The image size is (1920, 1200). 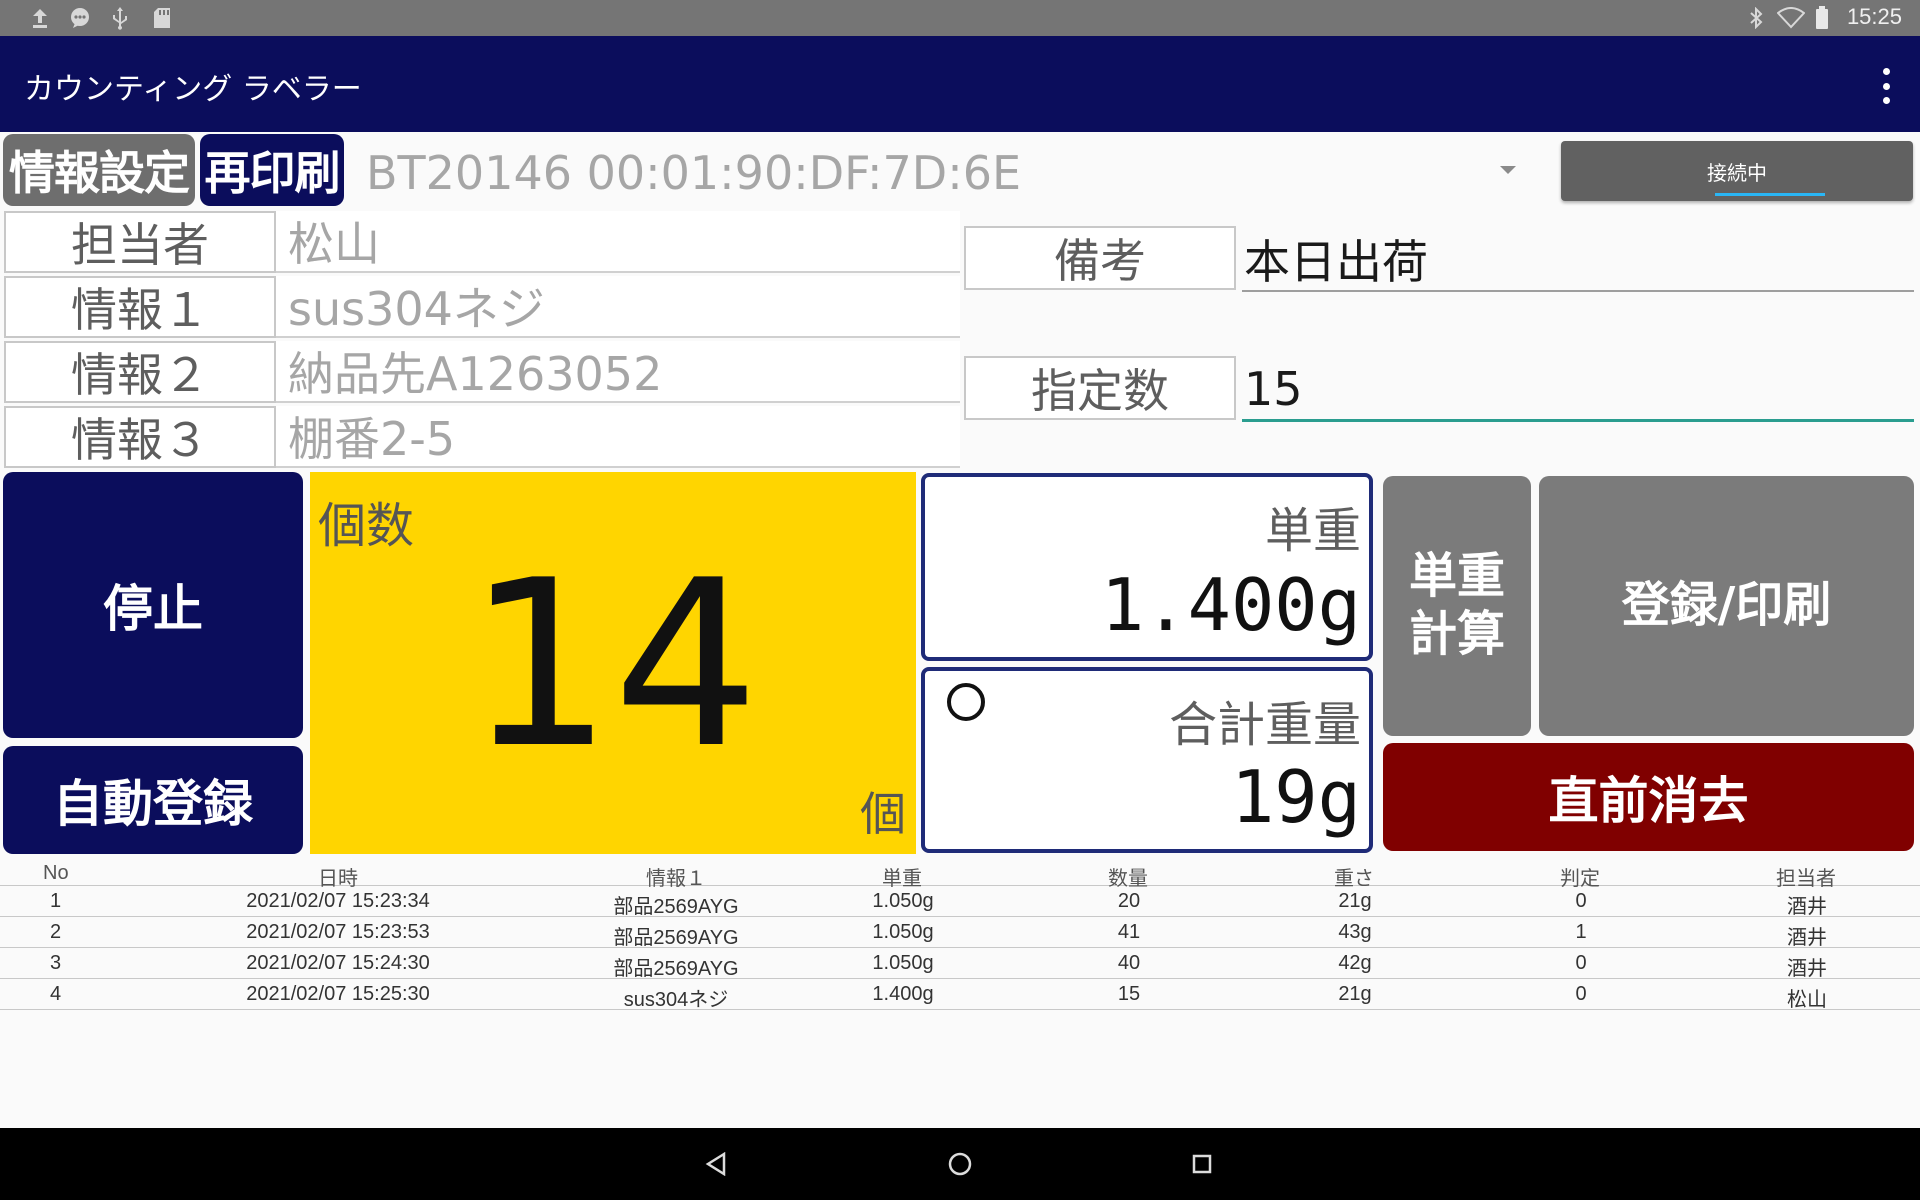 I want to click on navigation-bar, so click(x=960, y=1164).